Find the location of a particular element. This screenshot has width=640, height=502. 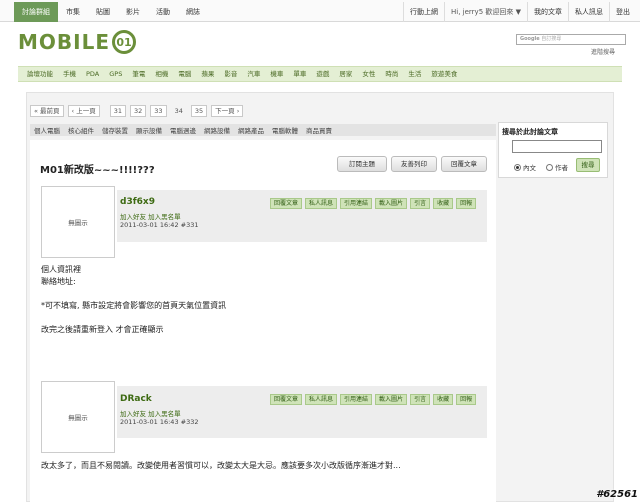

category-item: PDA is located at coordinates (92, 74).